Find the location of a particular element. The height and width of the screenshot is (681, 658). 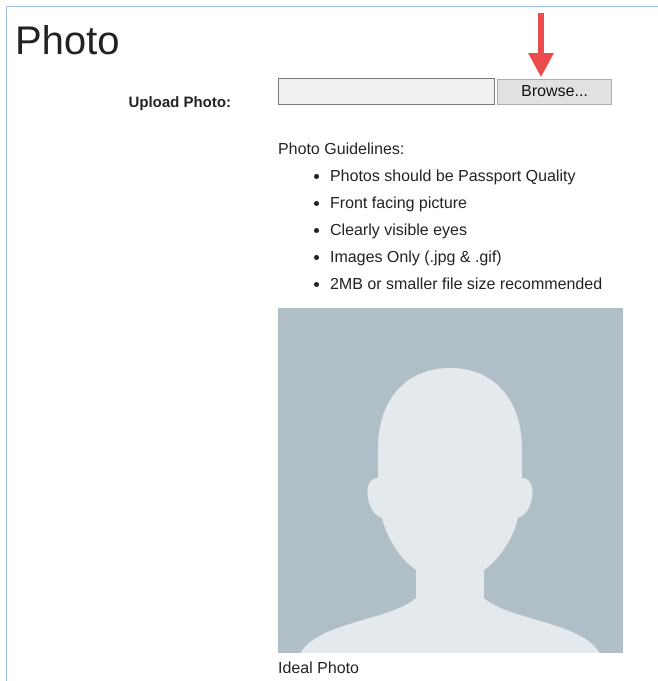

guideline-item: Clearly visible eyes is located at coordinates (398, 231).